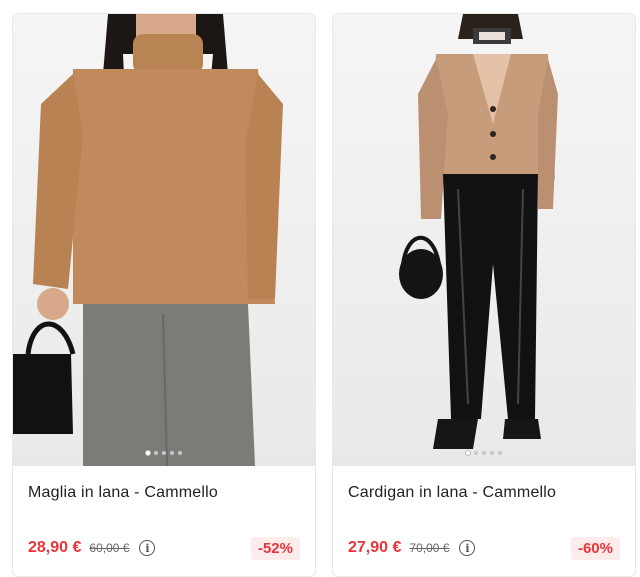 The height and width of the screenshot is (577, 640). I want to click on sale-price: 28,90 €, so click(55, 547).